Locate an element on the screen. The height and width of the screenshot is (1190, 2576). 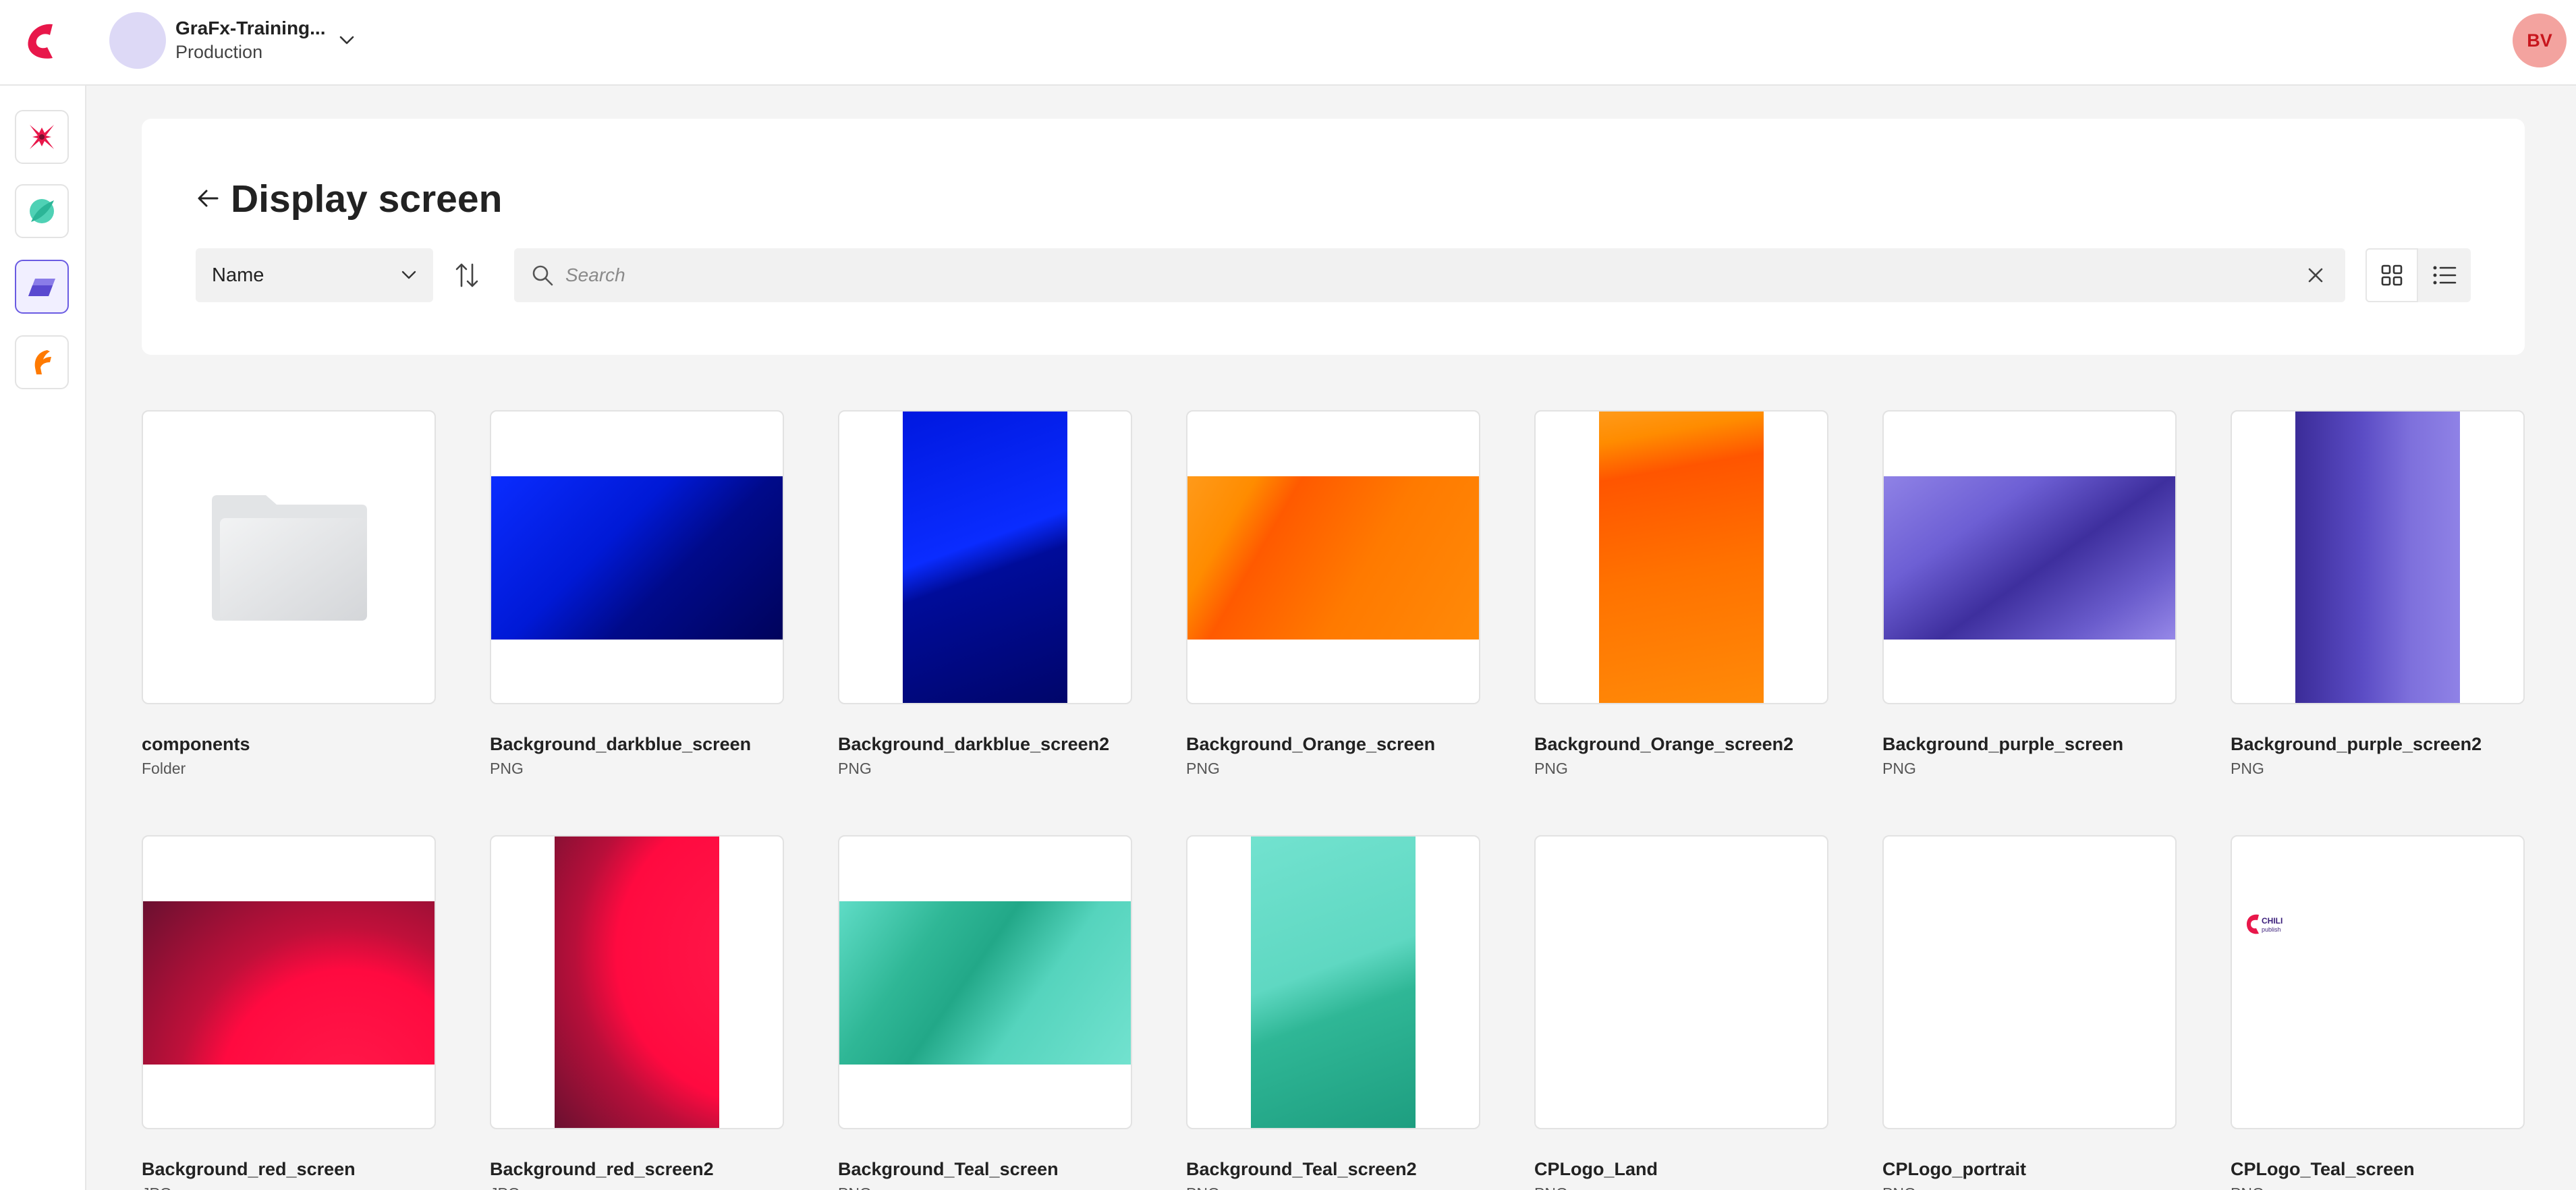
purple-portrait-image is located at coordinates (2377, 558).